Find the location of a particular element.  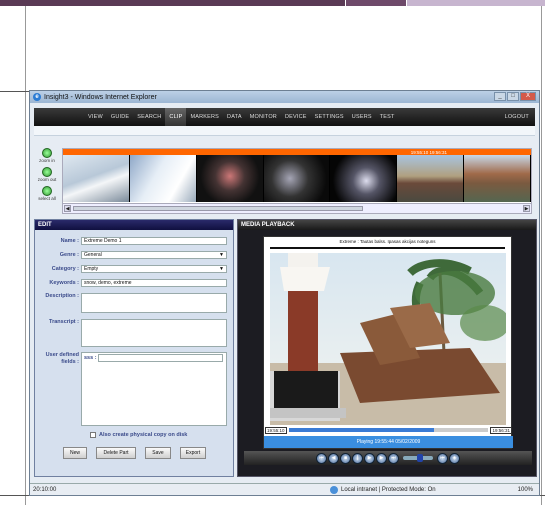

description-row: Description : is located at coordinates (131, 303).